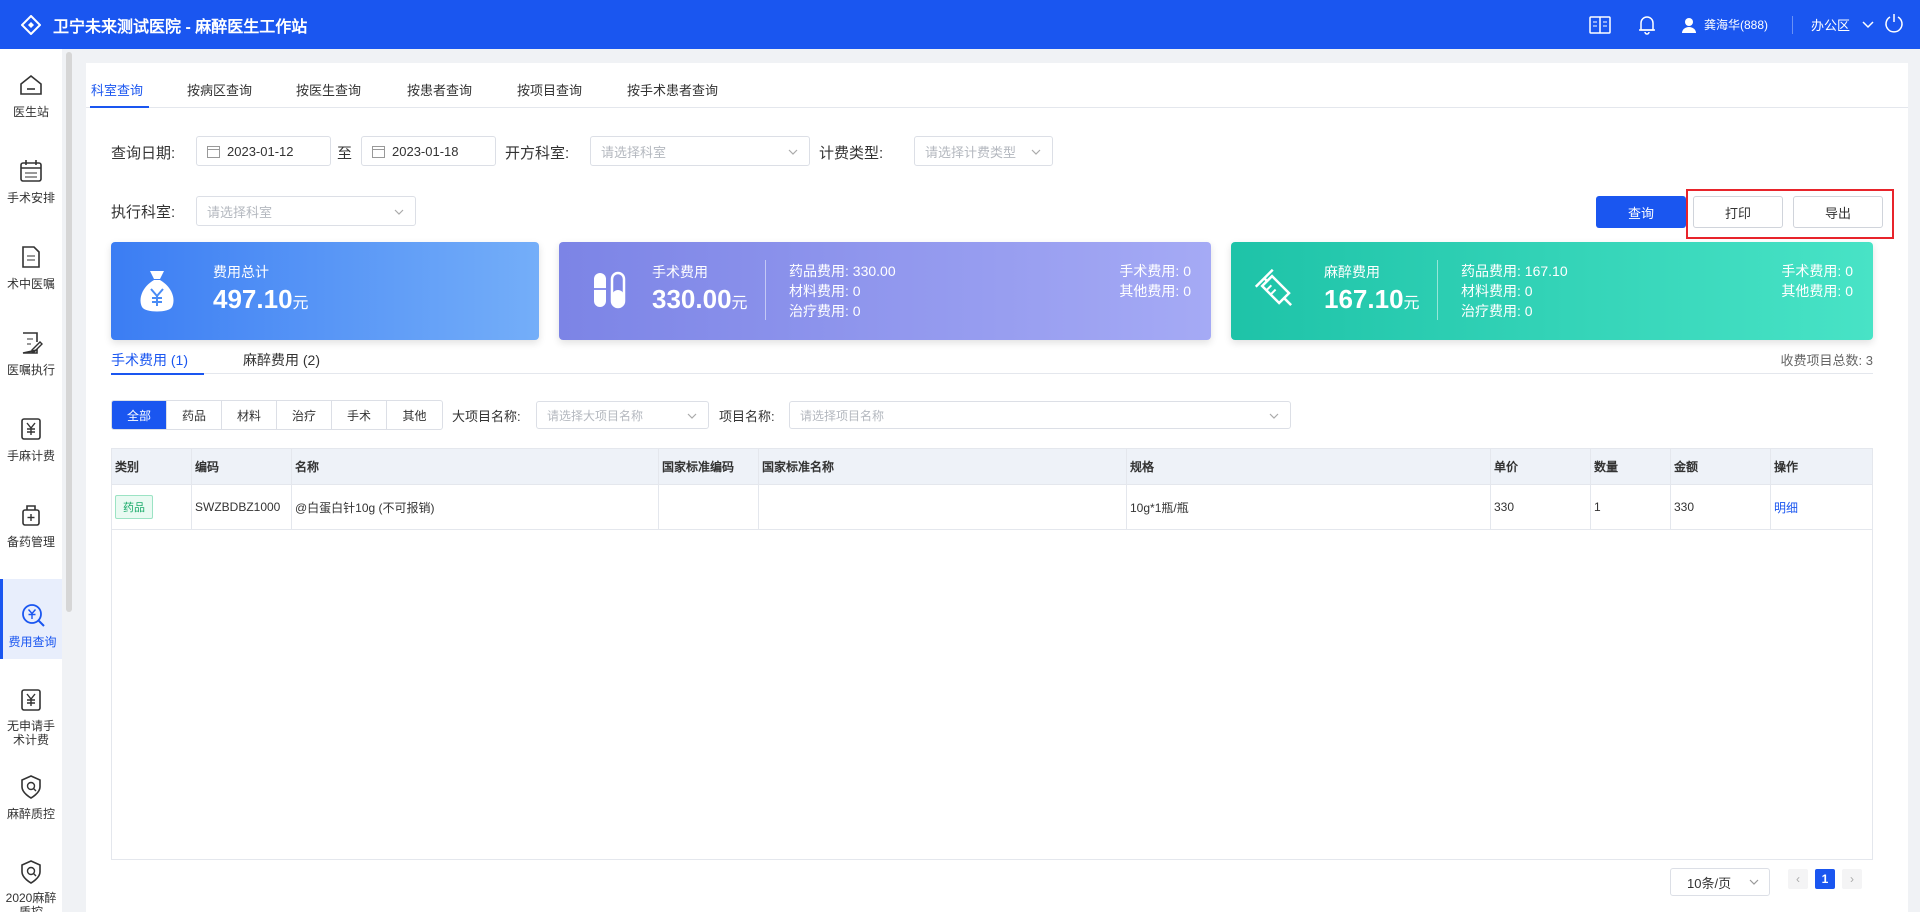 Image resolution: width=1920 pixels, height=912 pixels. What do you see at coordinates (242, 466) in the screenshot?
I see `col-code: 编码` at bounding box center [242, 466].